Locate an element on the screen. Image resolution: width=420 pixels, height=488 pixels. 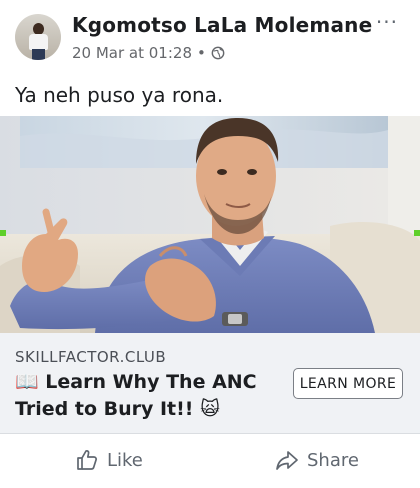
like-button: Like is located at coordinates (109, 460).